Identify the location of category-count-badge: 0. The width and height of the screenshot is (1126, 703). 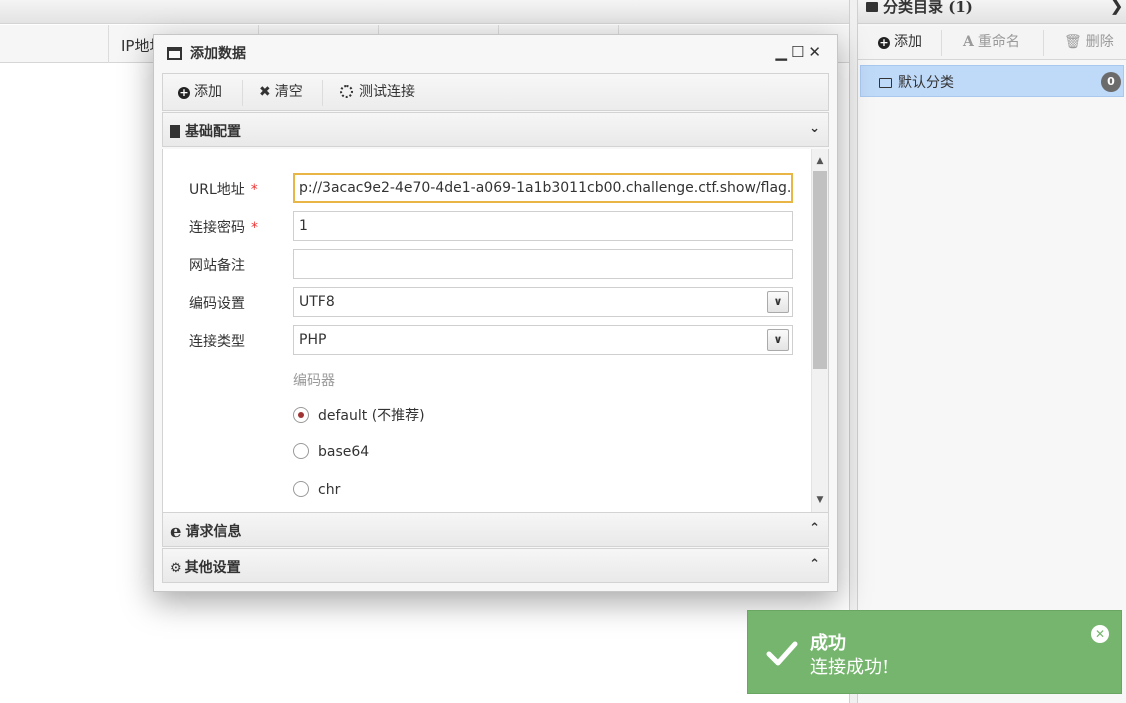
(1111, 82).